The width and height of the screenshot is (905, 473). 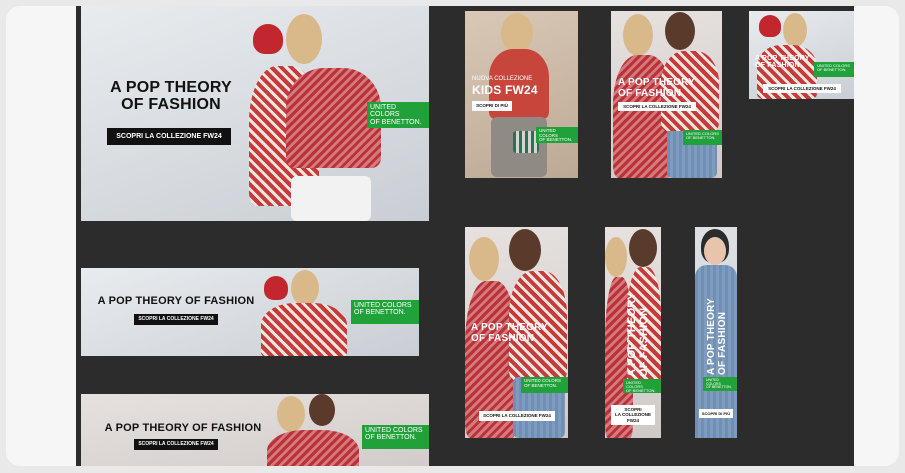 I want to click on model-trousers, so click(x=331, y=198).